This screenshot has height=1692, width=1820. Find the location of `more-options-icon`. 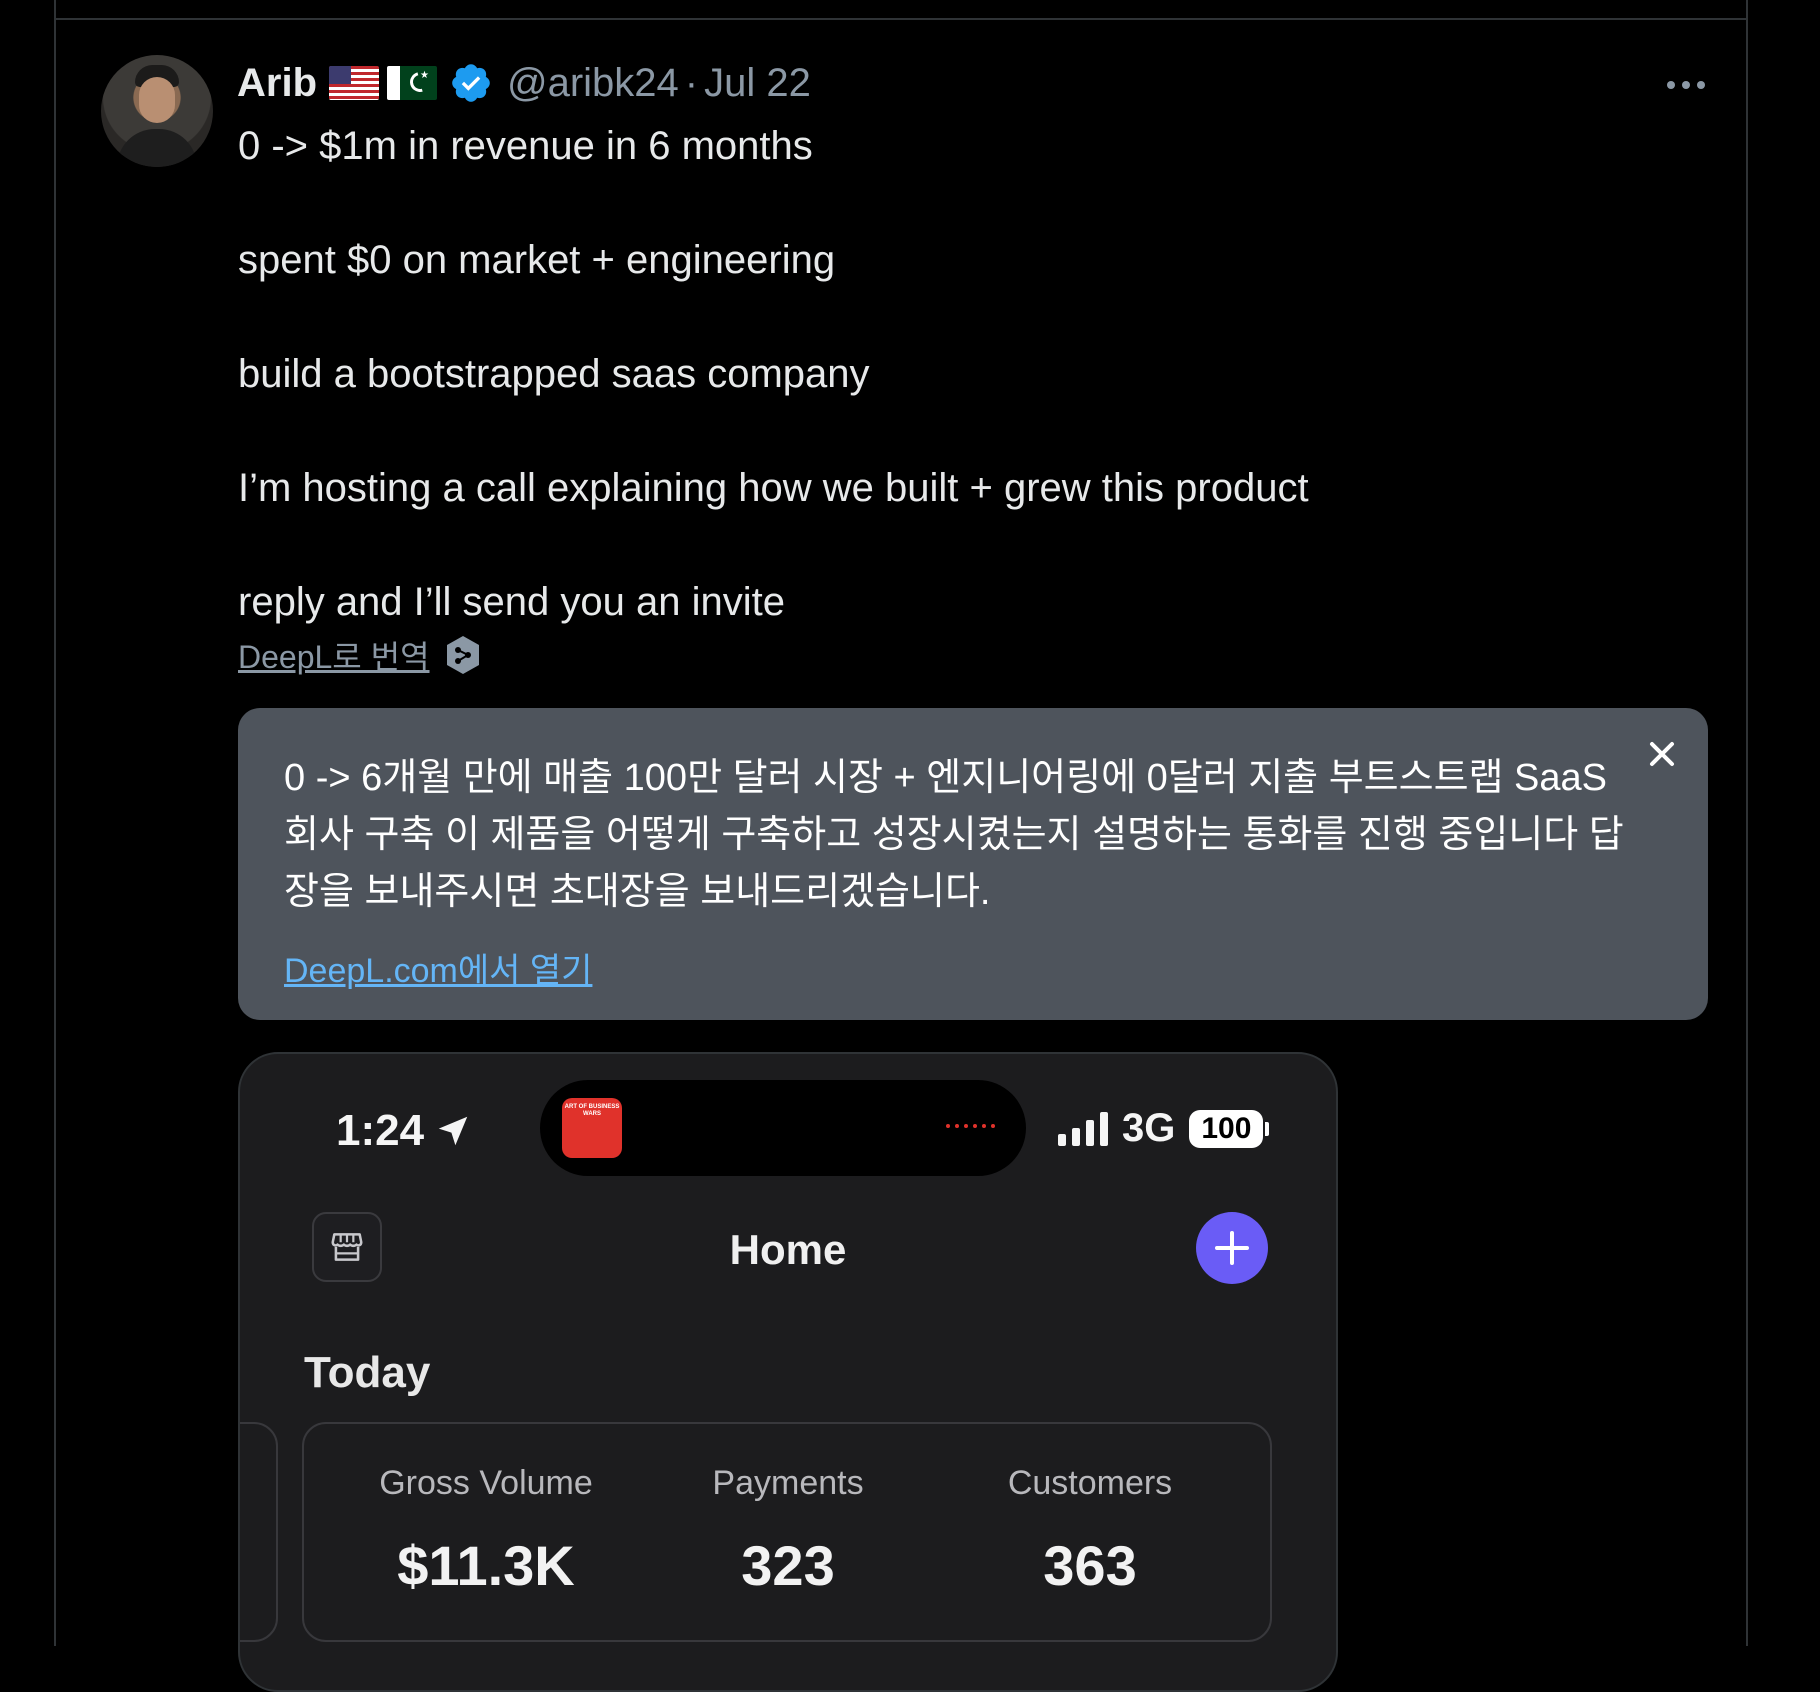

more-options-icon is located at coordinates (1686, 85).